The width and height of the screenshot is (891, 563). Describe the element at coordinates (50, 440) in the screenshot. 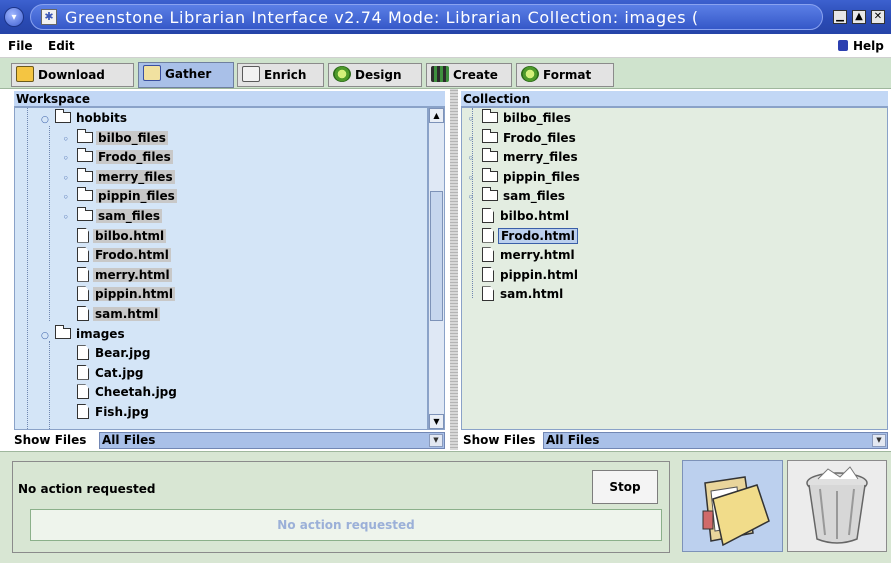

I see `workspace-show-files-label: Show Files` at that location.